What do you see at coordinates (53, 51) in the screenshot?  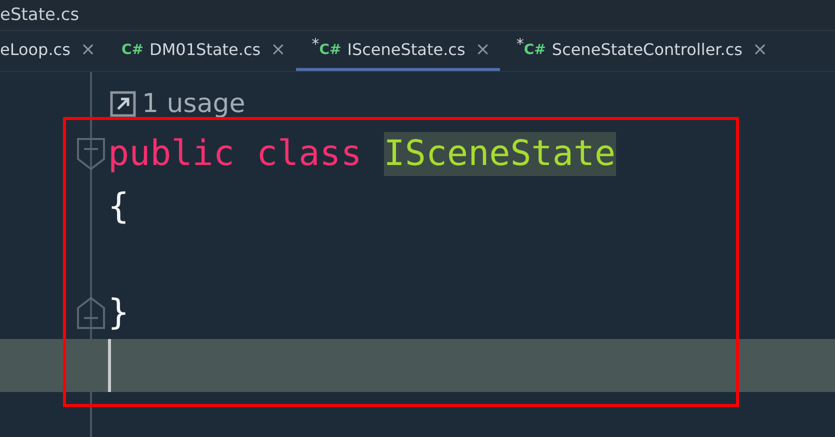 I see `editor-tab: eLoop.cs ×` at bounding box center [53, 51].